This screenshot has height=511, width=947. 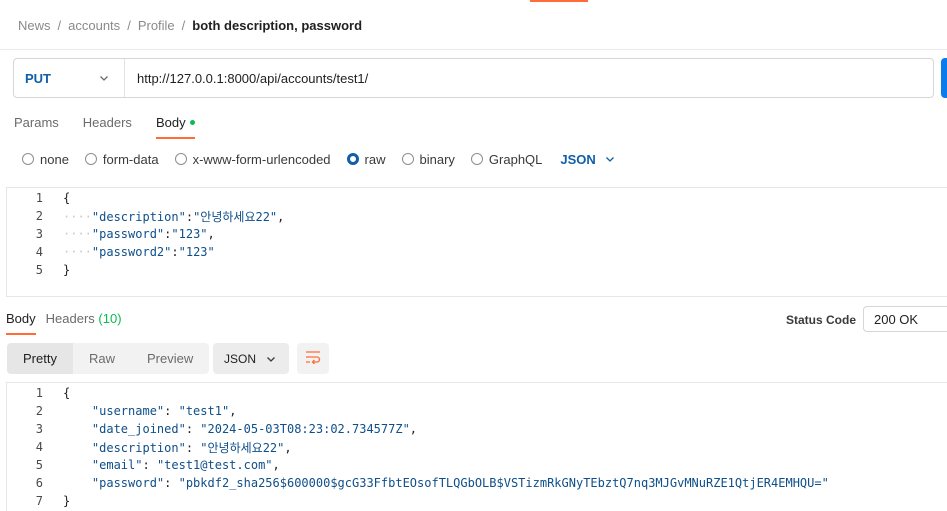 What do you see at coordinates (21, 318) in the screenshot?
I see `tab-response-body-label: Body` at bounding box center [21, 318].